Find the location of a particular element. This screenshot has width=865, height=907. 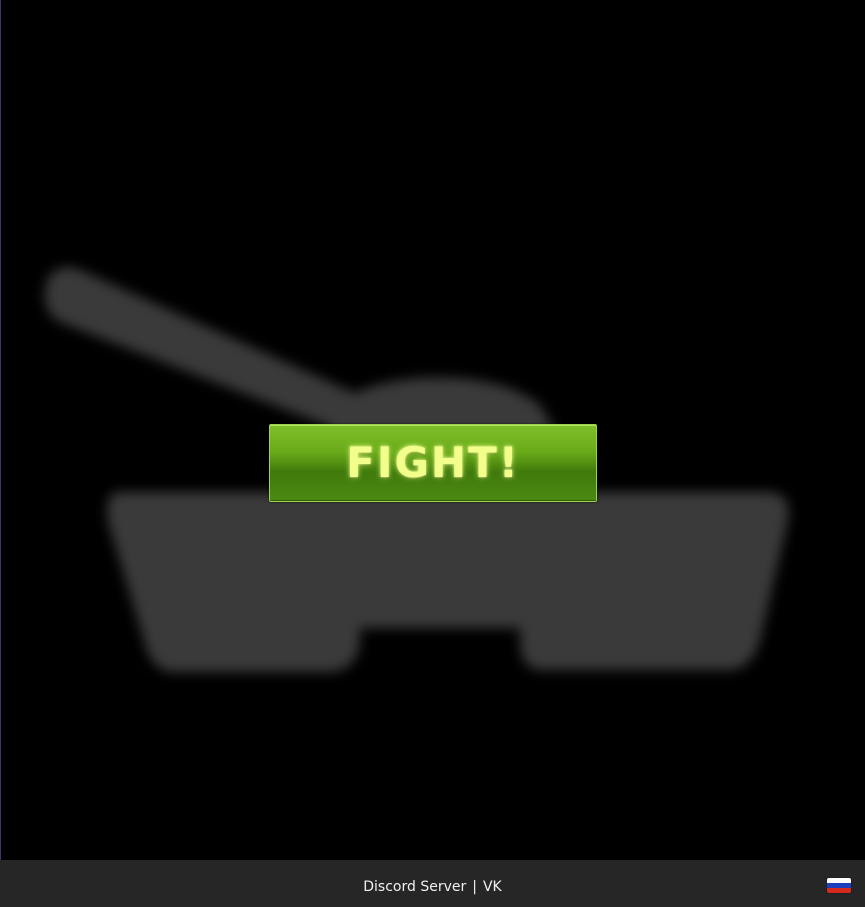

fight-button-label: FIGHT! is located at coordinates (433, 462).